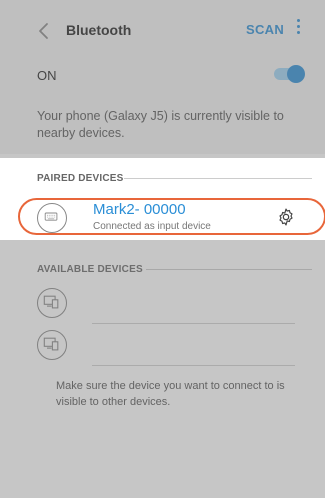  I want to click on more-vertical-icon, so click(298, 30).